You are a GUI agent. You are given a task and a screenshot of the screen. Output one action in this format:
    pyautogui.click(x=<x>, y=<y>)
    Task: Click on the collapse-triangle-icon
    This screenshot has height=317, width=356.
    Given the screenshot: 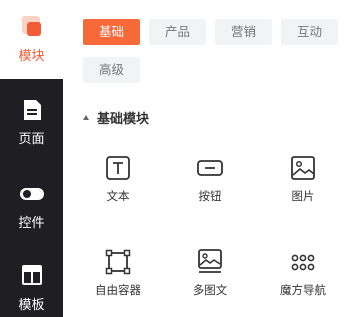 What is the action you would take?
    pyautogui.click(x=86, y=117)
    